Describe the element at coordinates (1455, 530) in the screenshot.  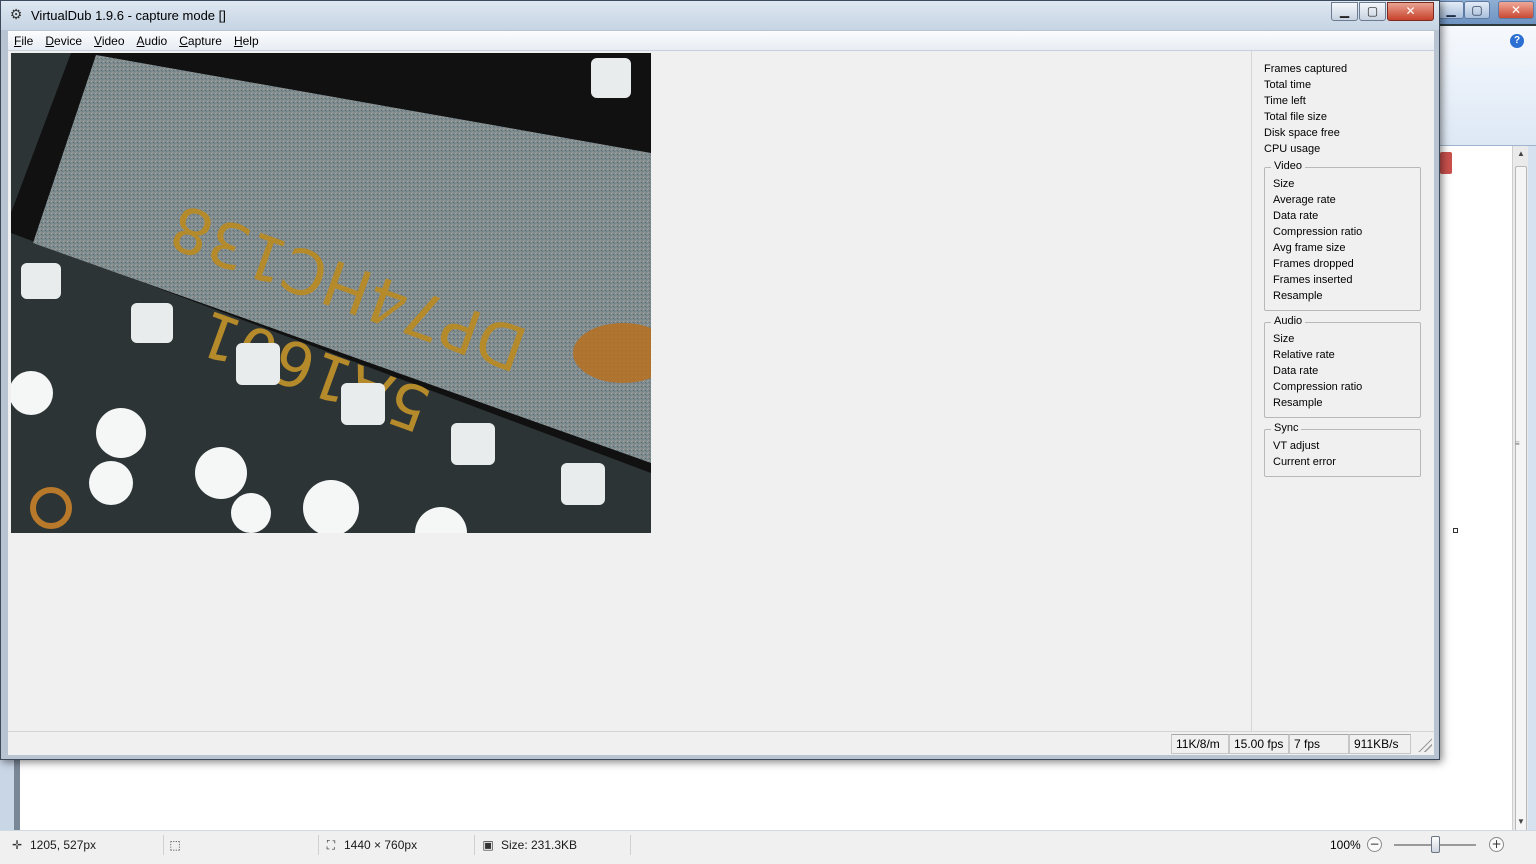
I see `canvas-resize-handle` at that location.